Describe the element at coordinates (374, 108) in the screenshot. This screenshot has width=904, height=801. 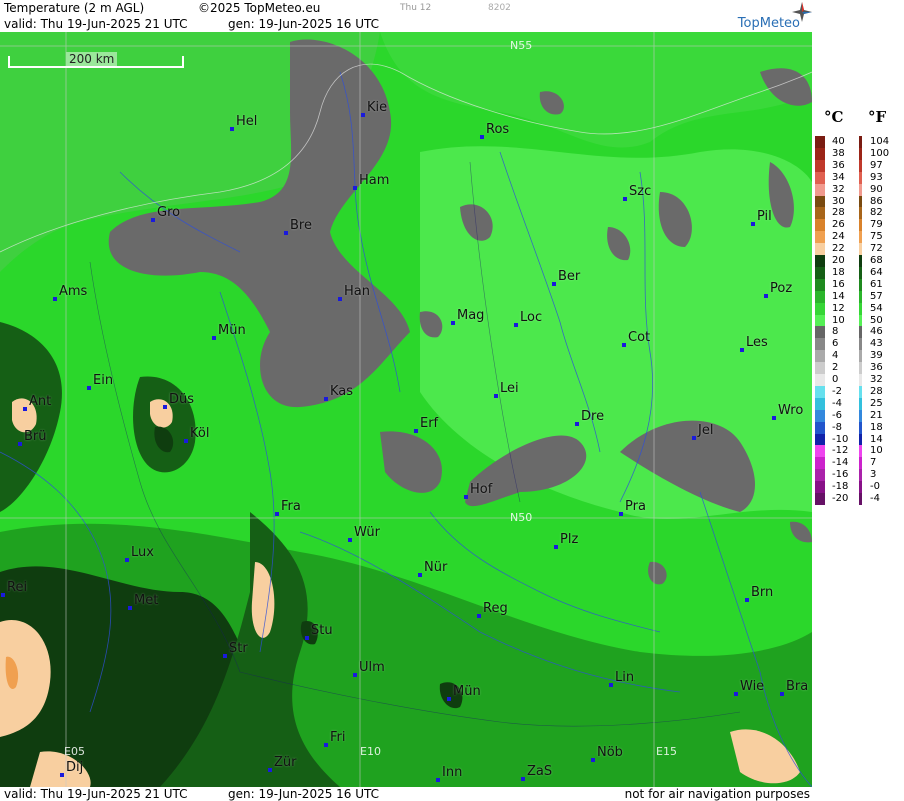
I see `city-marker: Kie` at that location.